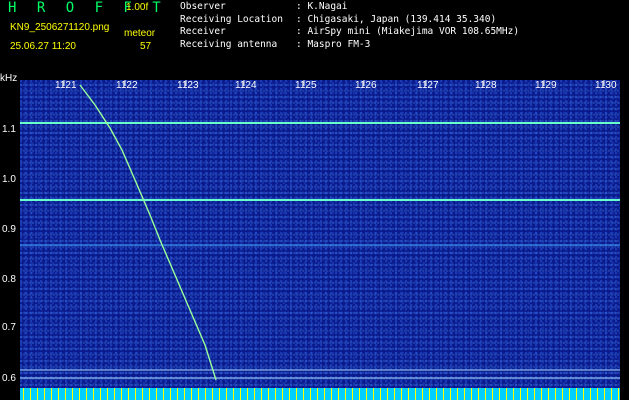 This screenshot has width=629, height=400. I want to click on x-tick-marks, so click(334, 83).